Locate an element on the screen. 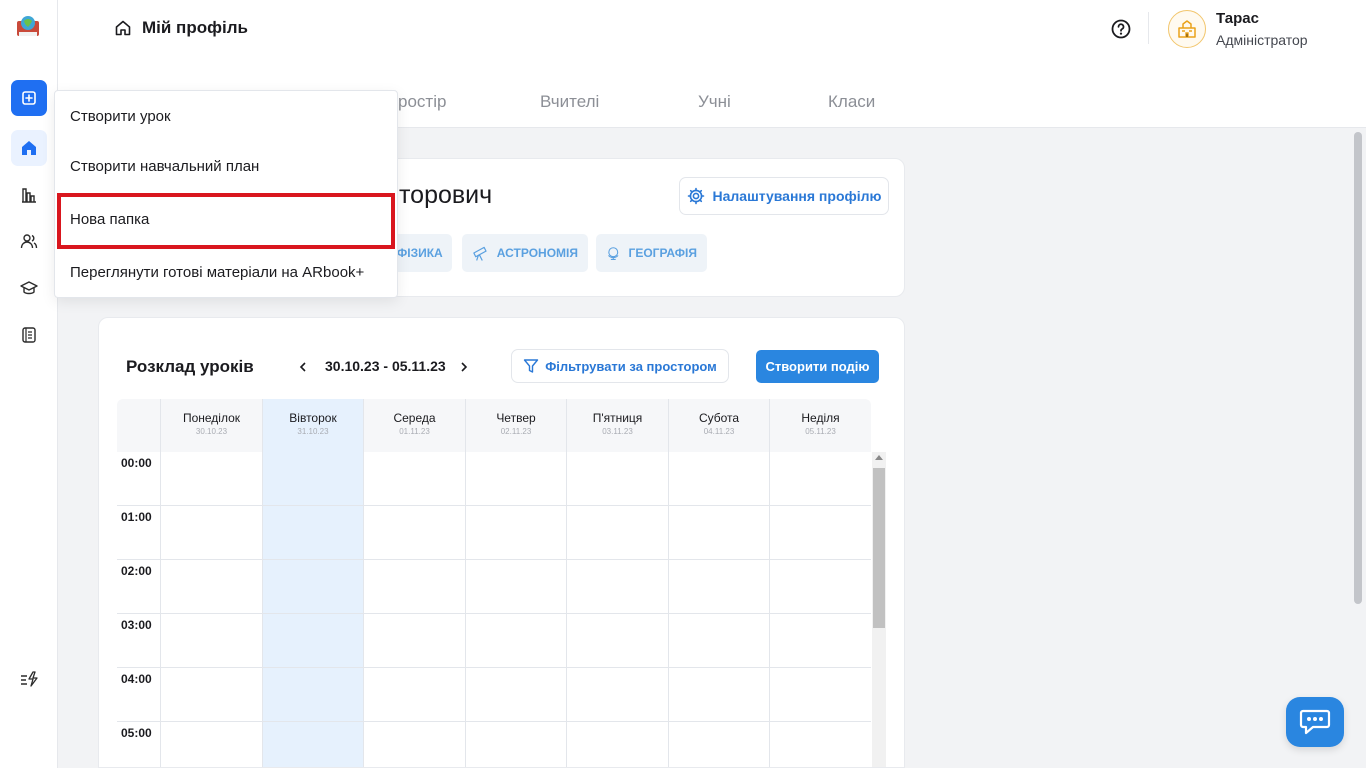 The image size is (1366, 768). sidebar-item-home is located at coordinates (29, 148).